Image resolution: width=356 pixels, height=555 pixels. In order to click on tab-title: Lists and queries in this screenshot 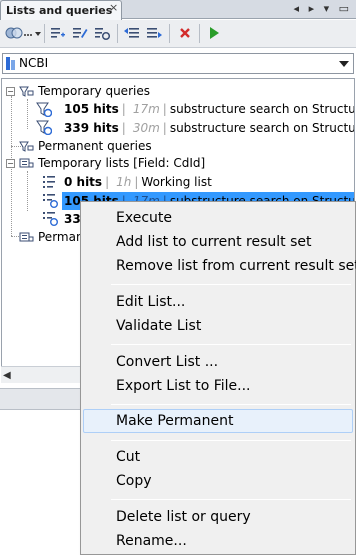, I will do `click(59, 10)`.